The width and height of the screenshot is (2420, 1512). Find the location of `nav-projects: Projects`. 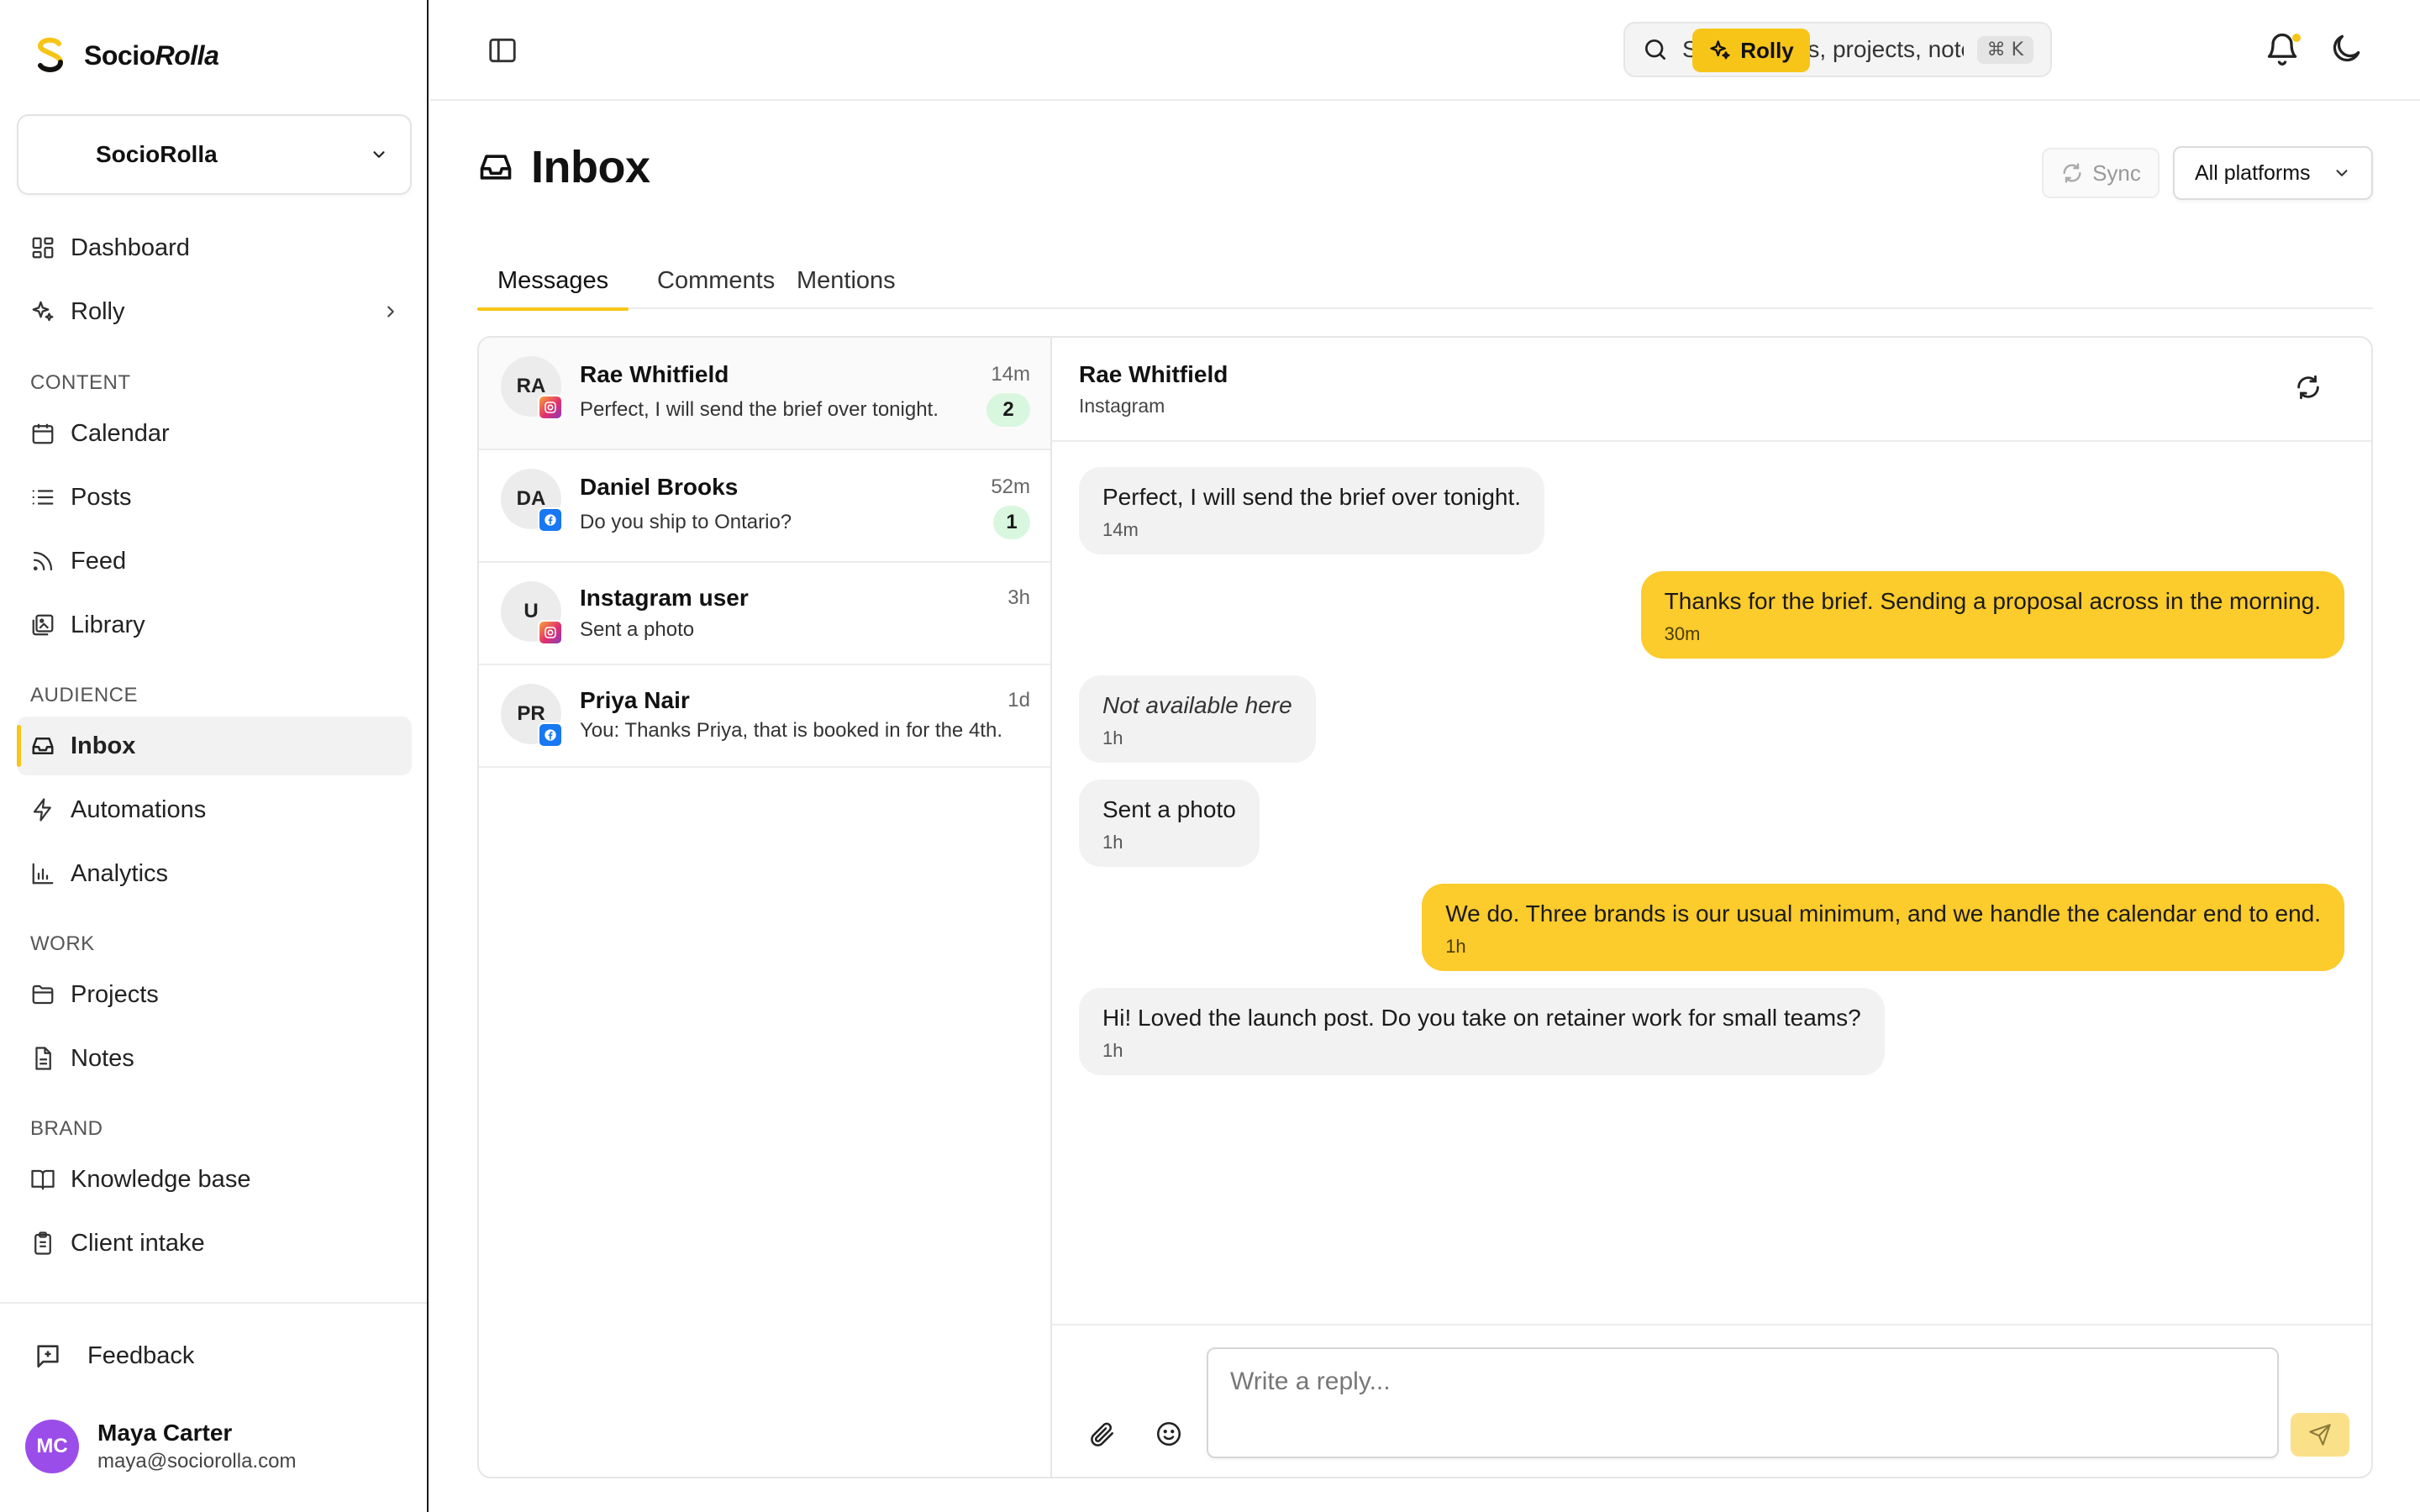

nav-projects: Projects is located at coordinates (214, 994).